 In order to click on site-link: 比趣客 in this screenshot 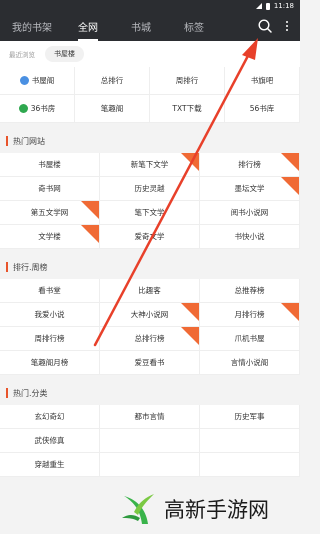, I will do `click(150, 291)`.